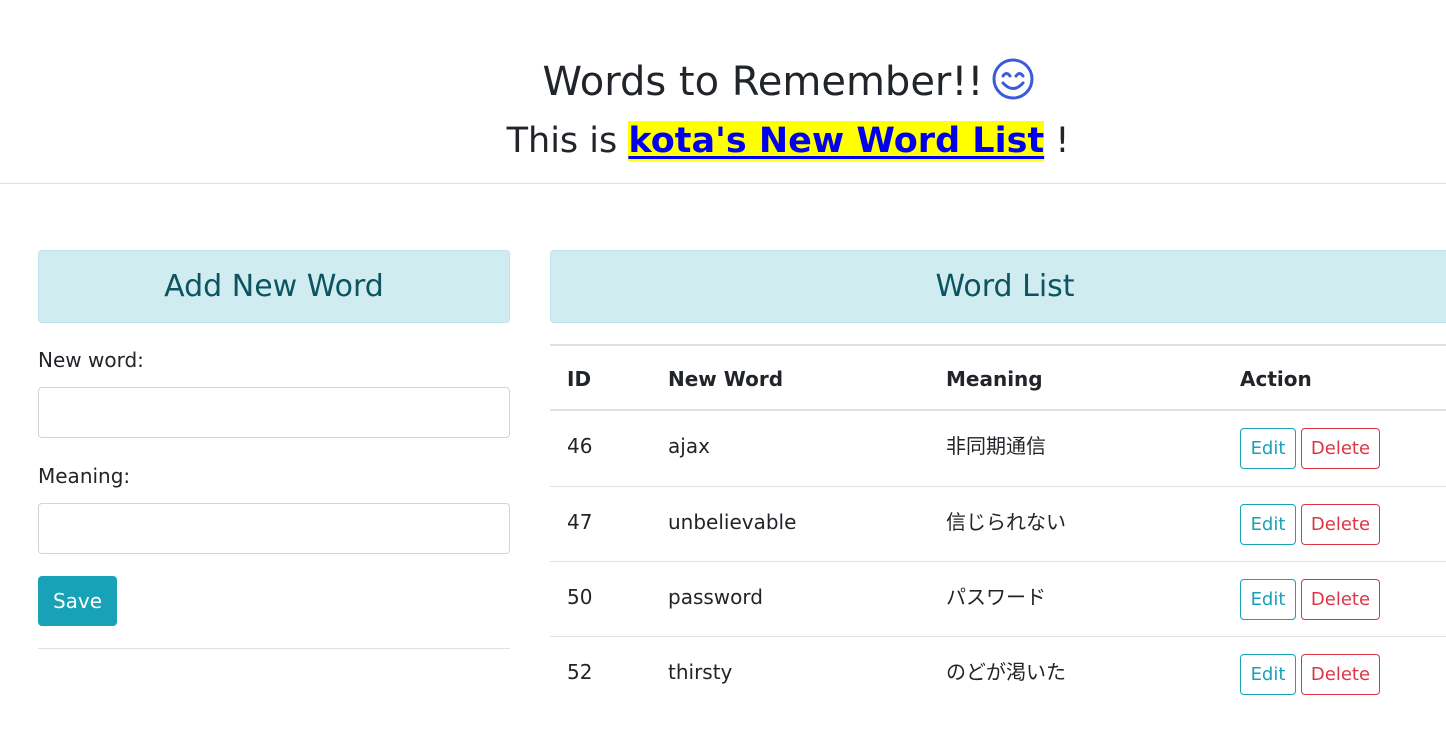 The height and width of the screenshot is (730, 1446). Describe the element at coordinates (1062, 141) in the screenshot. I see `subtitle-suffix: !` at that location.